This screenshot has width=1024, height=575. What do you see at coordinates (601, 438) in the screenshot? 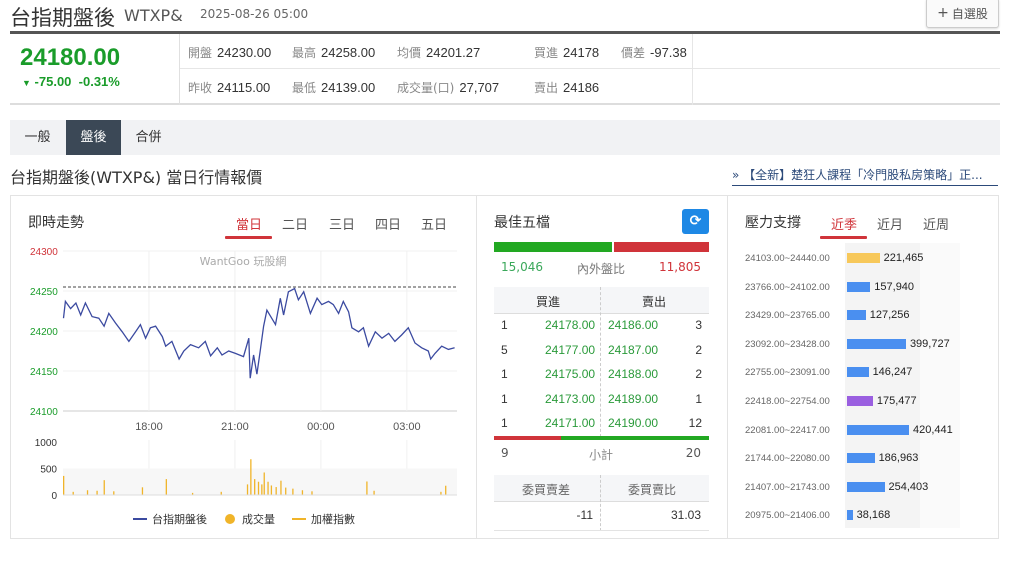
I see `subtotal-bar` at bounding box center [601, 438].